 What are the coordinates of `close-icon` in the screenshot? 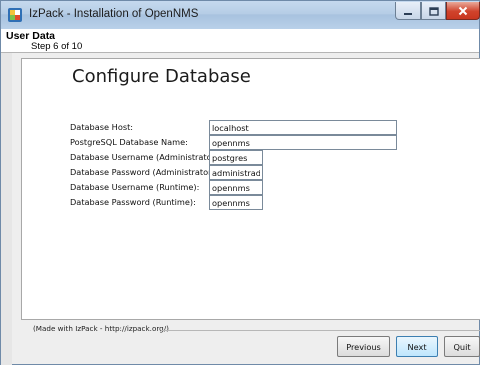 It's located at (463, 10).